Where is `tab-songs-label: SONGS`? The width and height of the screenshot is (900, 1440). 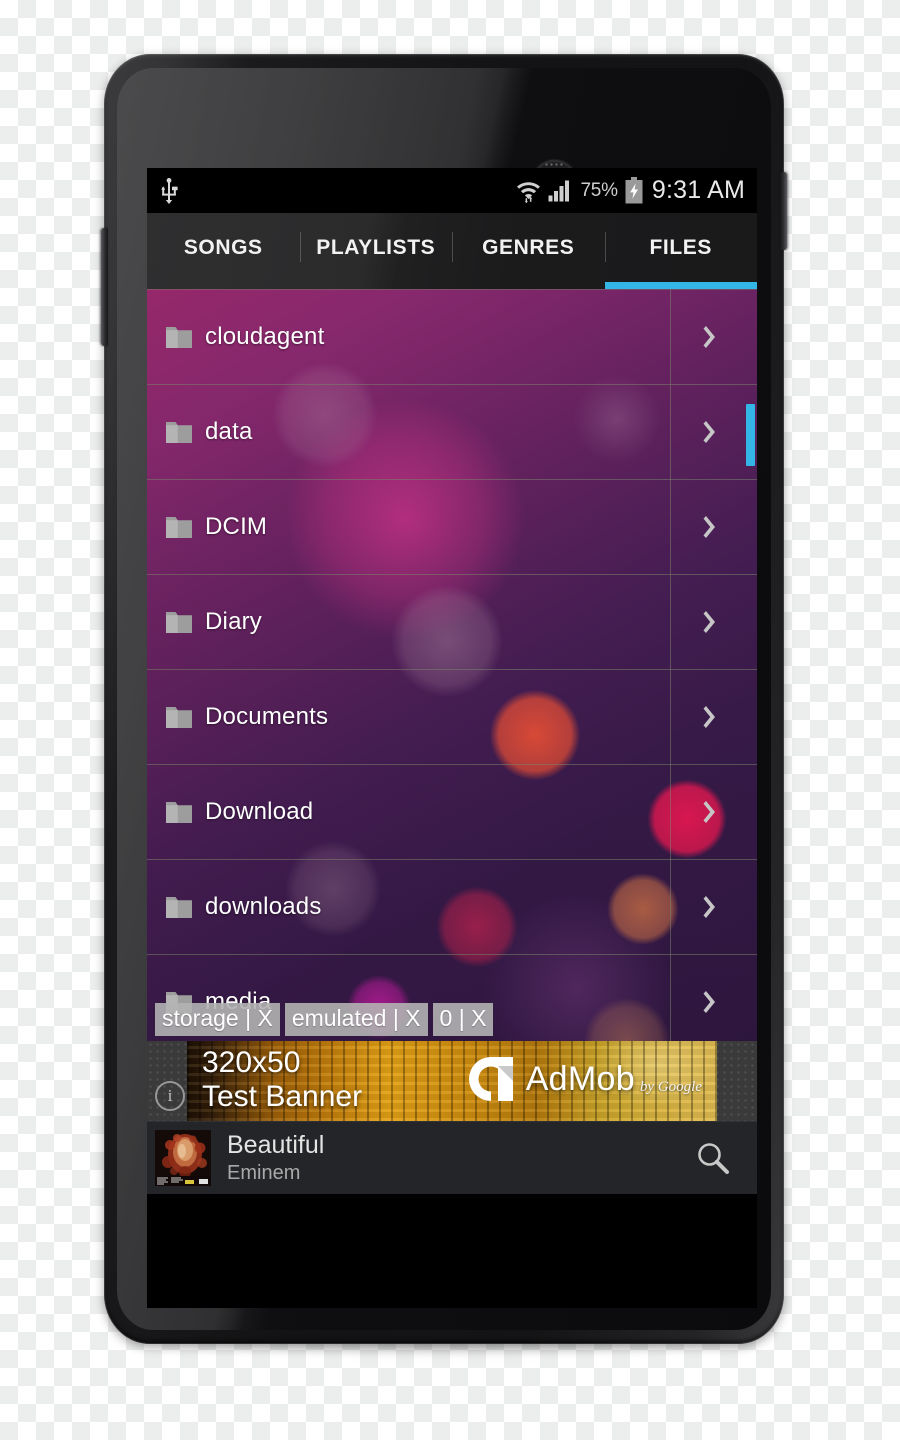 tab-songs-label: SONGS is located at coordinates (223, 247).